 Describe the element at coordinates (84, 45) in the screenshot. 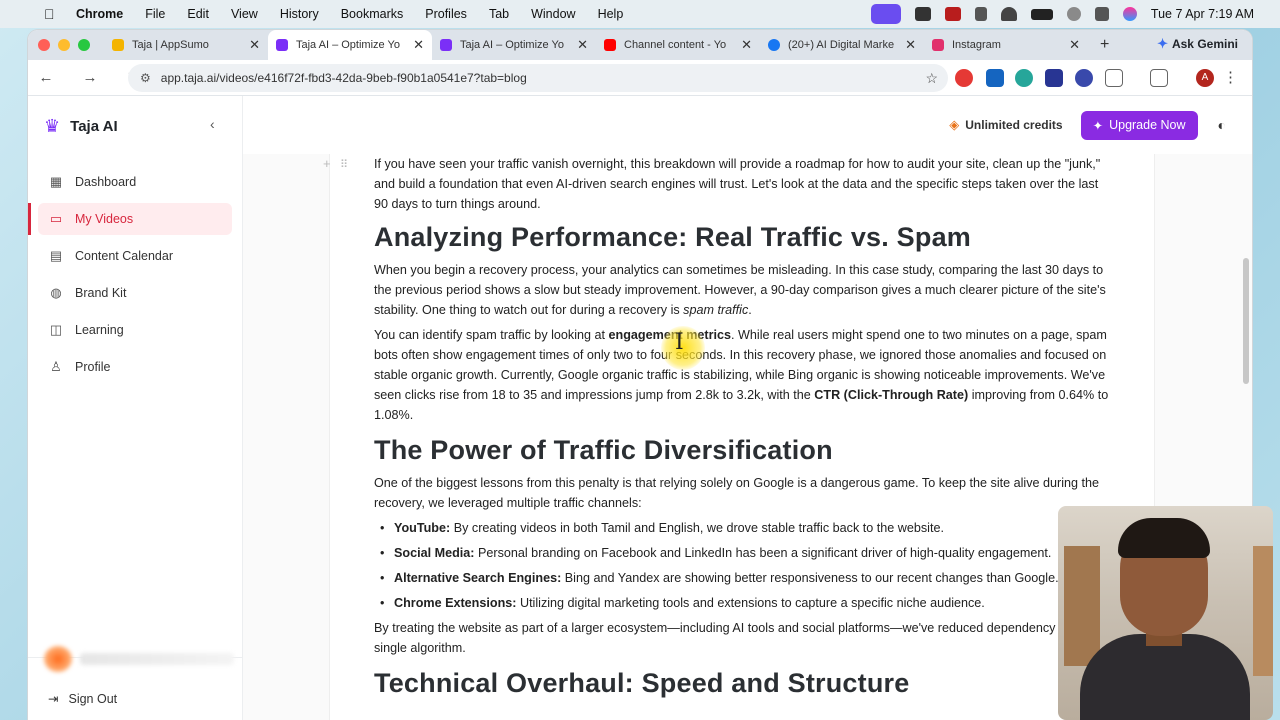

I see `zoom-window-button` at that location.